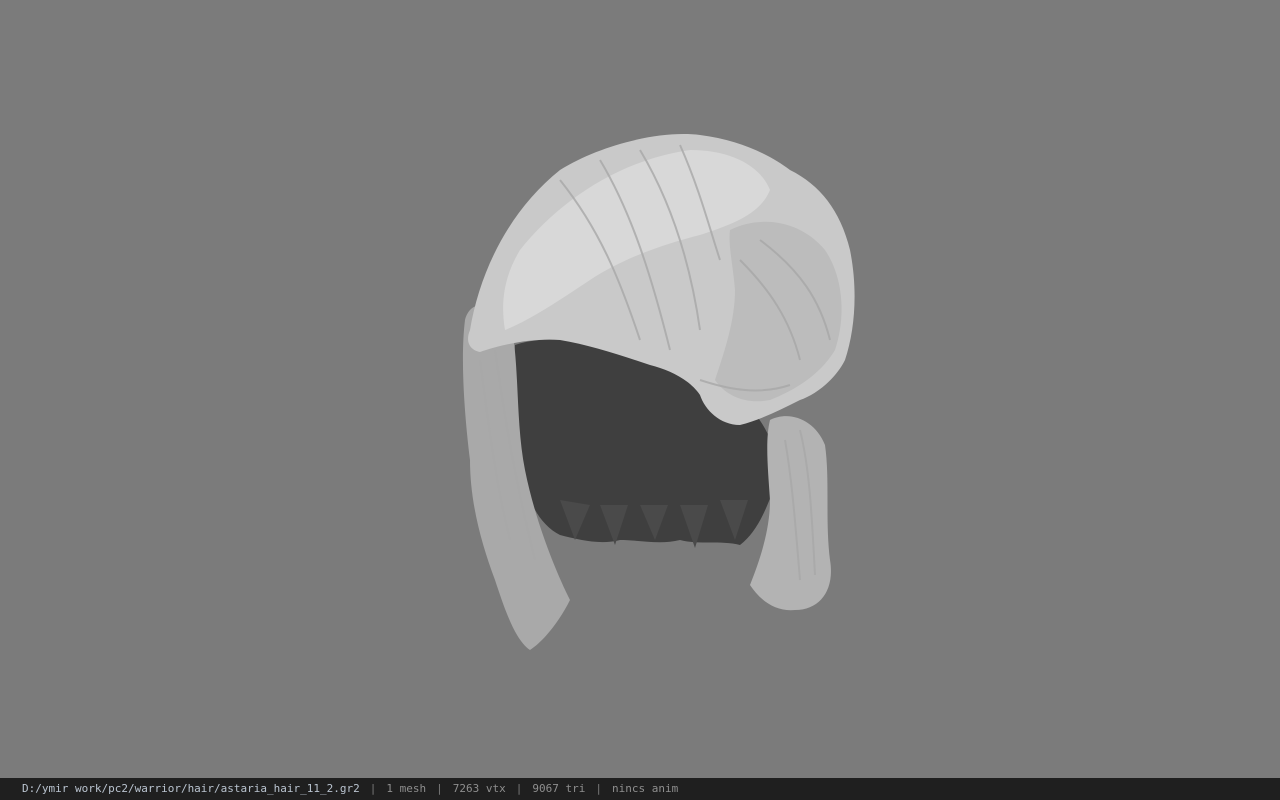 This screenshot has width=1280, height=800. Describe the element at coordinates (559, 788) in the screenshot. I see `triangle-count: 9067 tri` at that location.